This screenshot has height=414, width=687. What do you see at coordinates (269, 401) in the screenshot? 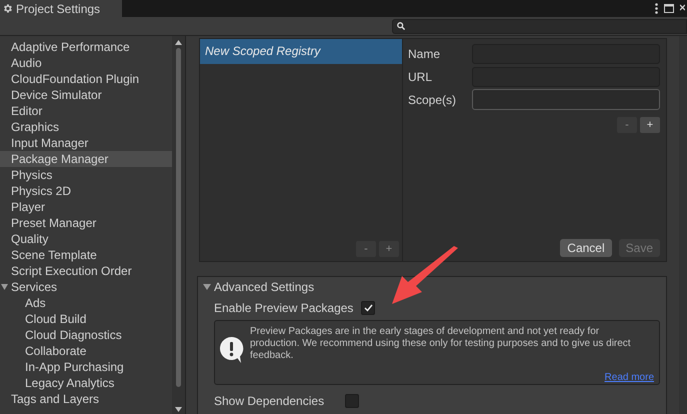
I see `checkbox-label: Show Dependencies` at bounding box center [269, 401].